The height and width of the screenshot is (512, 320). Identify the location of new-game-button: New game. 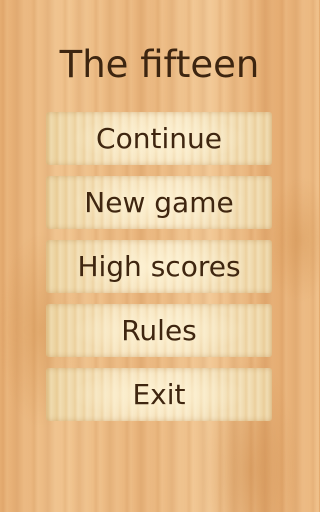
(159, 202).